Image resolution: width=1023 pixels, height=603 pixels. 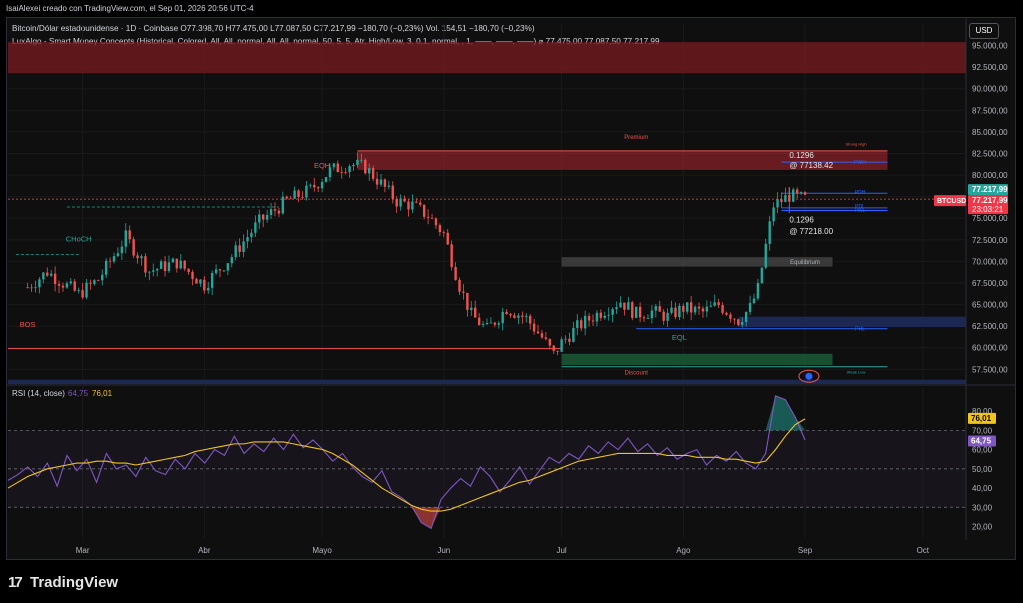 I want to click on structure-label: BOS, so click(x=28, y=324).